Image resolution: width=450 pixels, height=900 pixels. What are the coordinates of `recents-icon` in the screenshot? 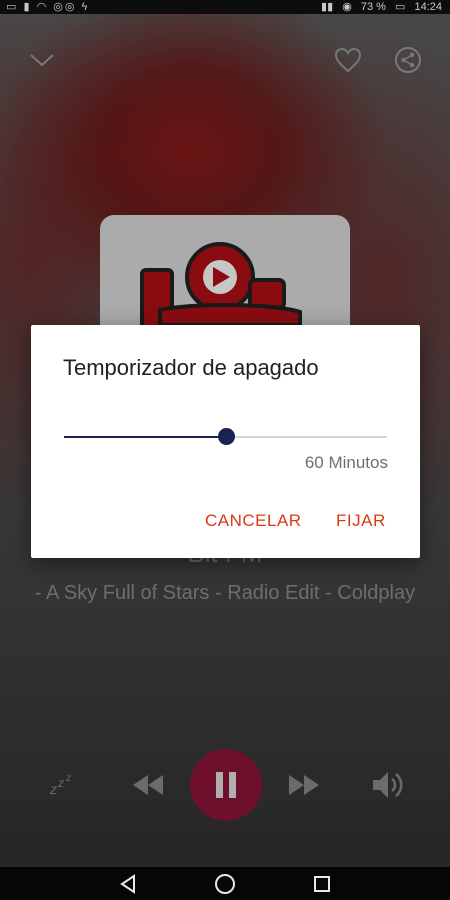 It's located at (322, 884).